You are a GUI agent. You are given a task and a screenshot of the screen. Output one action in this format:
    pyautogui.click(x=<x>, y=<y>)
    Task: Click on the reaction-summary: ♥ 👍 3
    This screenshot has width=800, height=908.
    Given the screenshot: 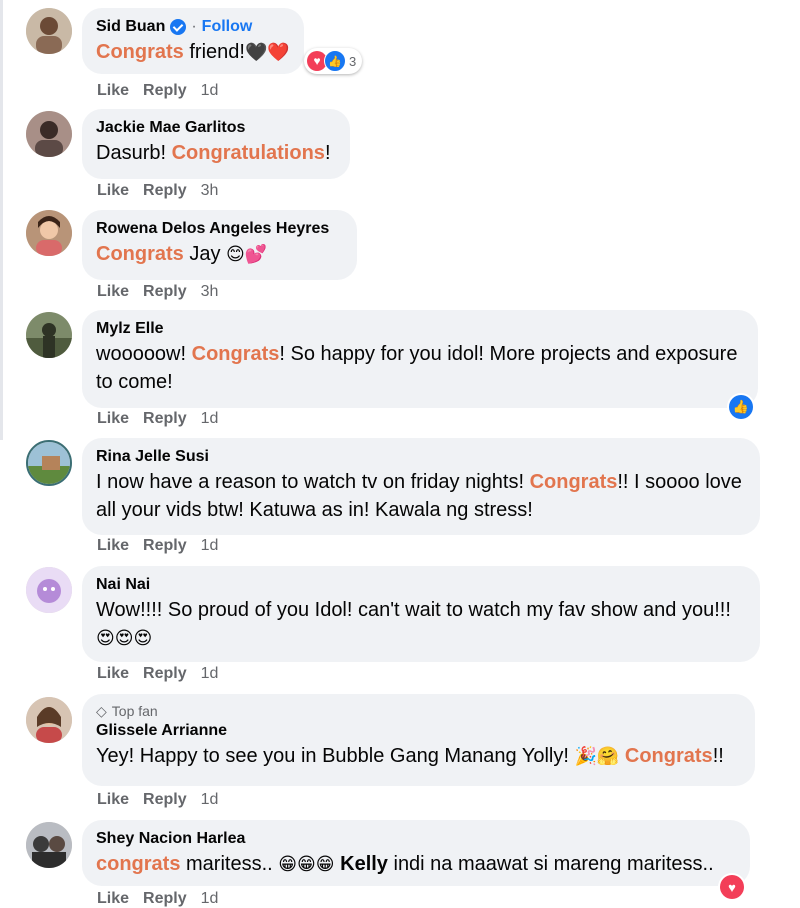 What is the action you would take?
    pyautogui.click(x=333, y=61)
    